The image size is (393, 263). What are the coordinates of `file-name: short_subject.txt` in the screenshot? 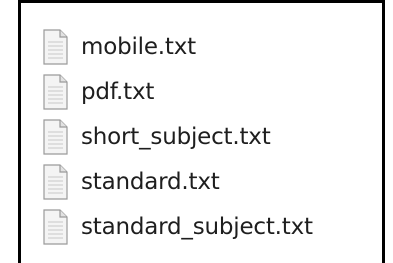 It's located at (176, 136).